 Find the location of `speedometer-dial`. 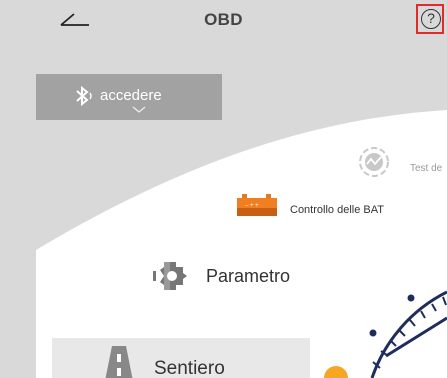

speedometer-dial is located at coordinates (385, 334).